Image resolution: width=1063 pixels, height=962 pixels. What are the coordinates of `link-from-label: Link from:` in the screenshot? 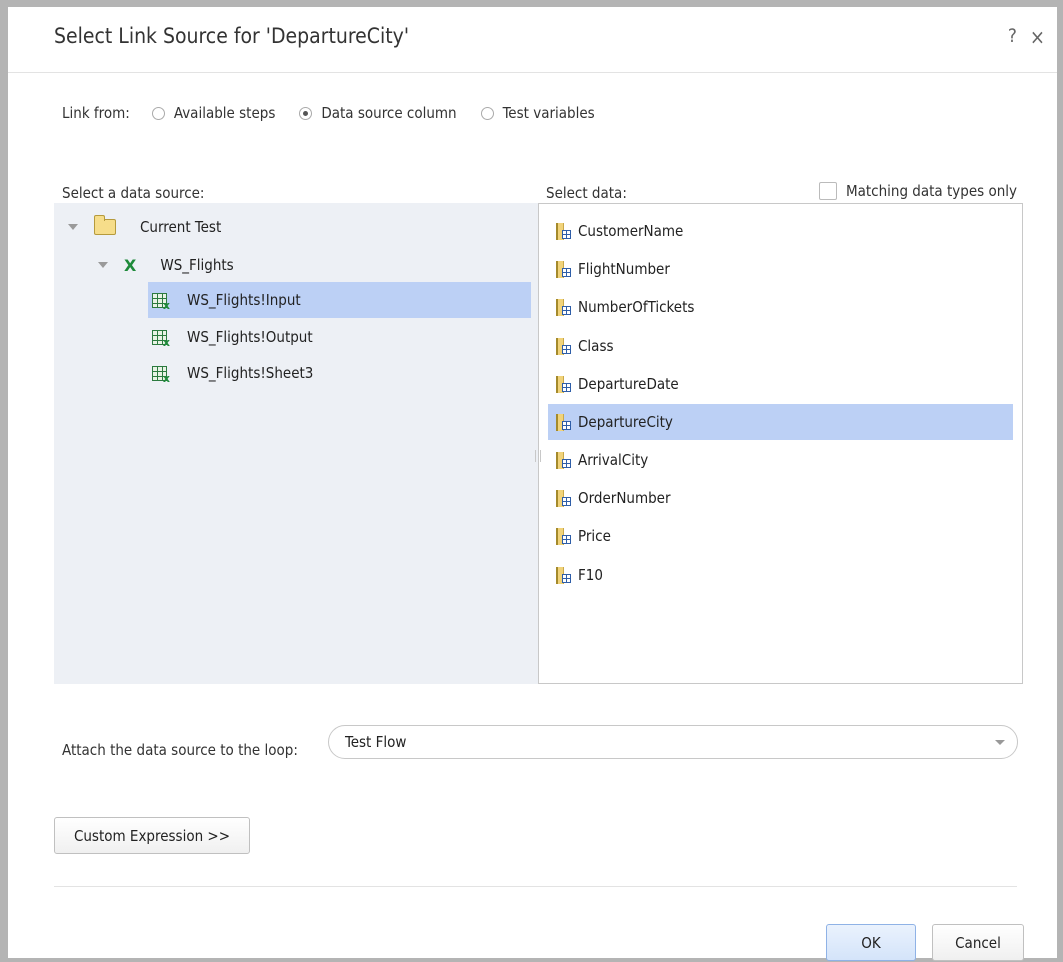 It's located at (96, 113).